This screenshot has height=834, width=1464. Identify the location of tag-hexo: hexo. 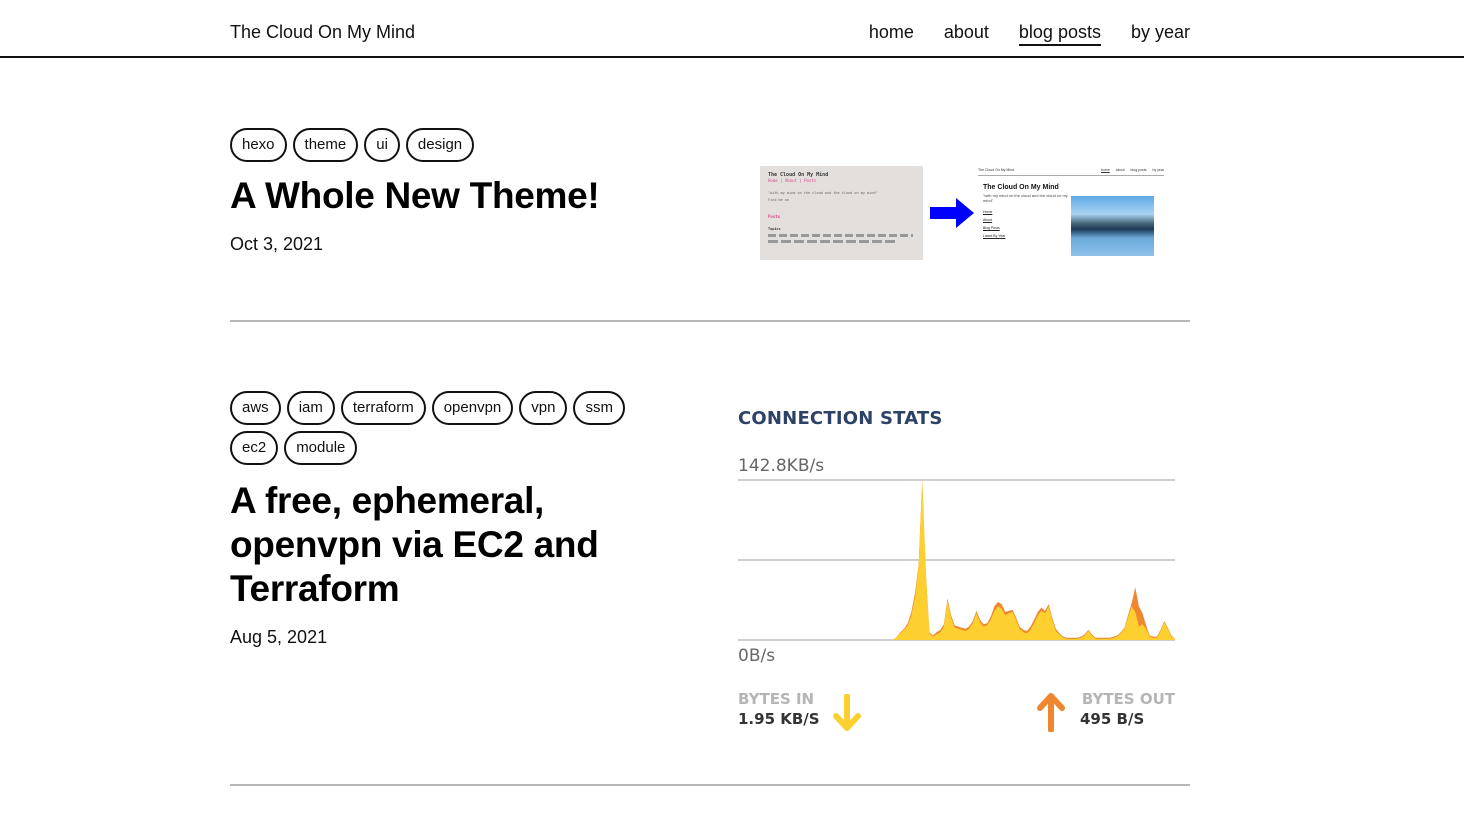
(258, 145).